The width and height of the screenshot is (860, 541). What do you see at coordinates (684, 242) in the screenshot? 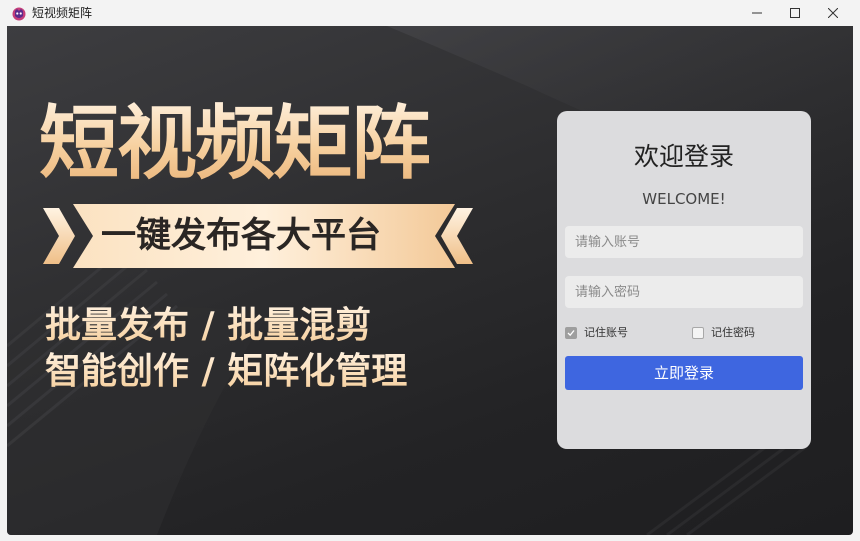
I see `account-input` at bounding box center [684, 242].